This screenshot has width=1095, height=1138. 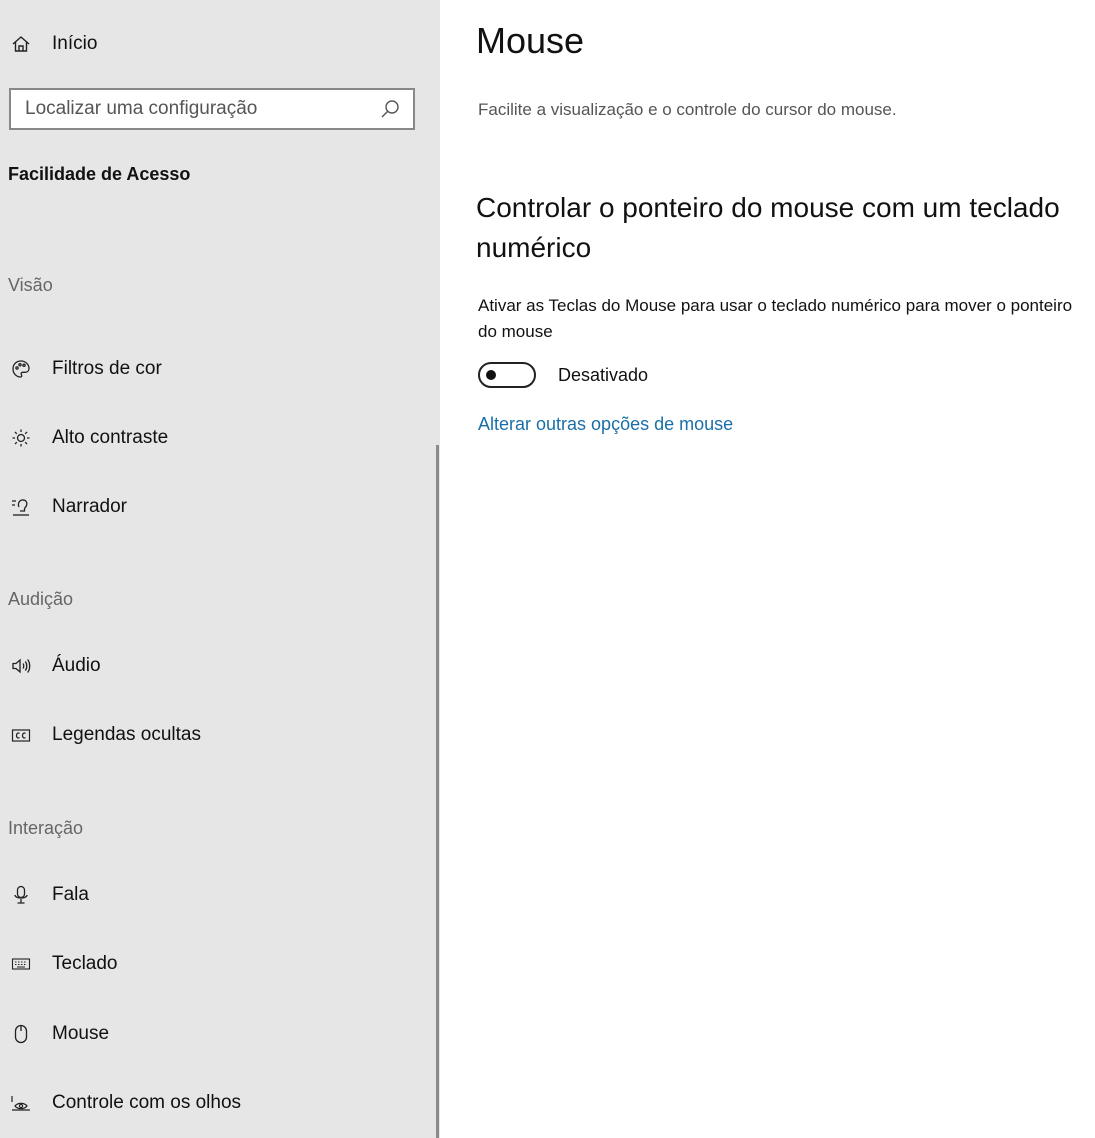 I want to click on microphone-icon, so click(x=21, y=895).